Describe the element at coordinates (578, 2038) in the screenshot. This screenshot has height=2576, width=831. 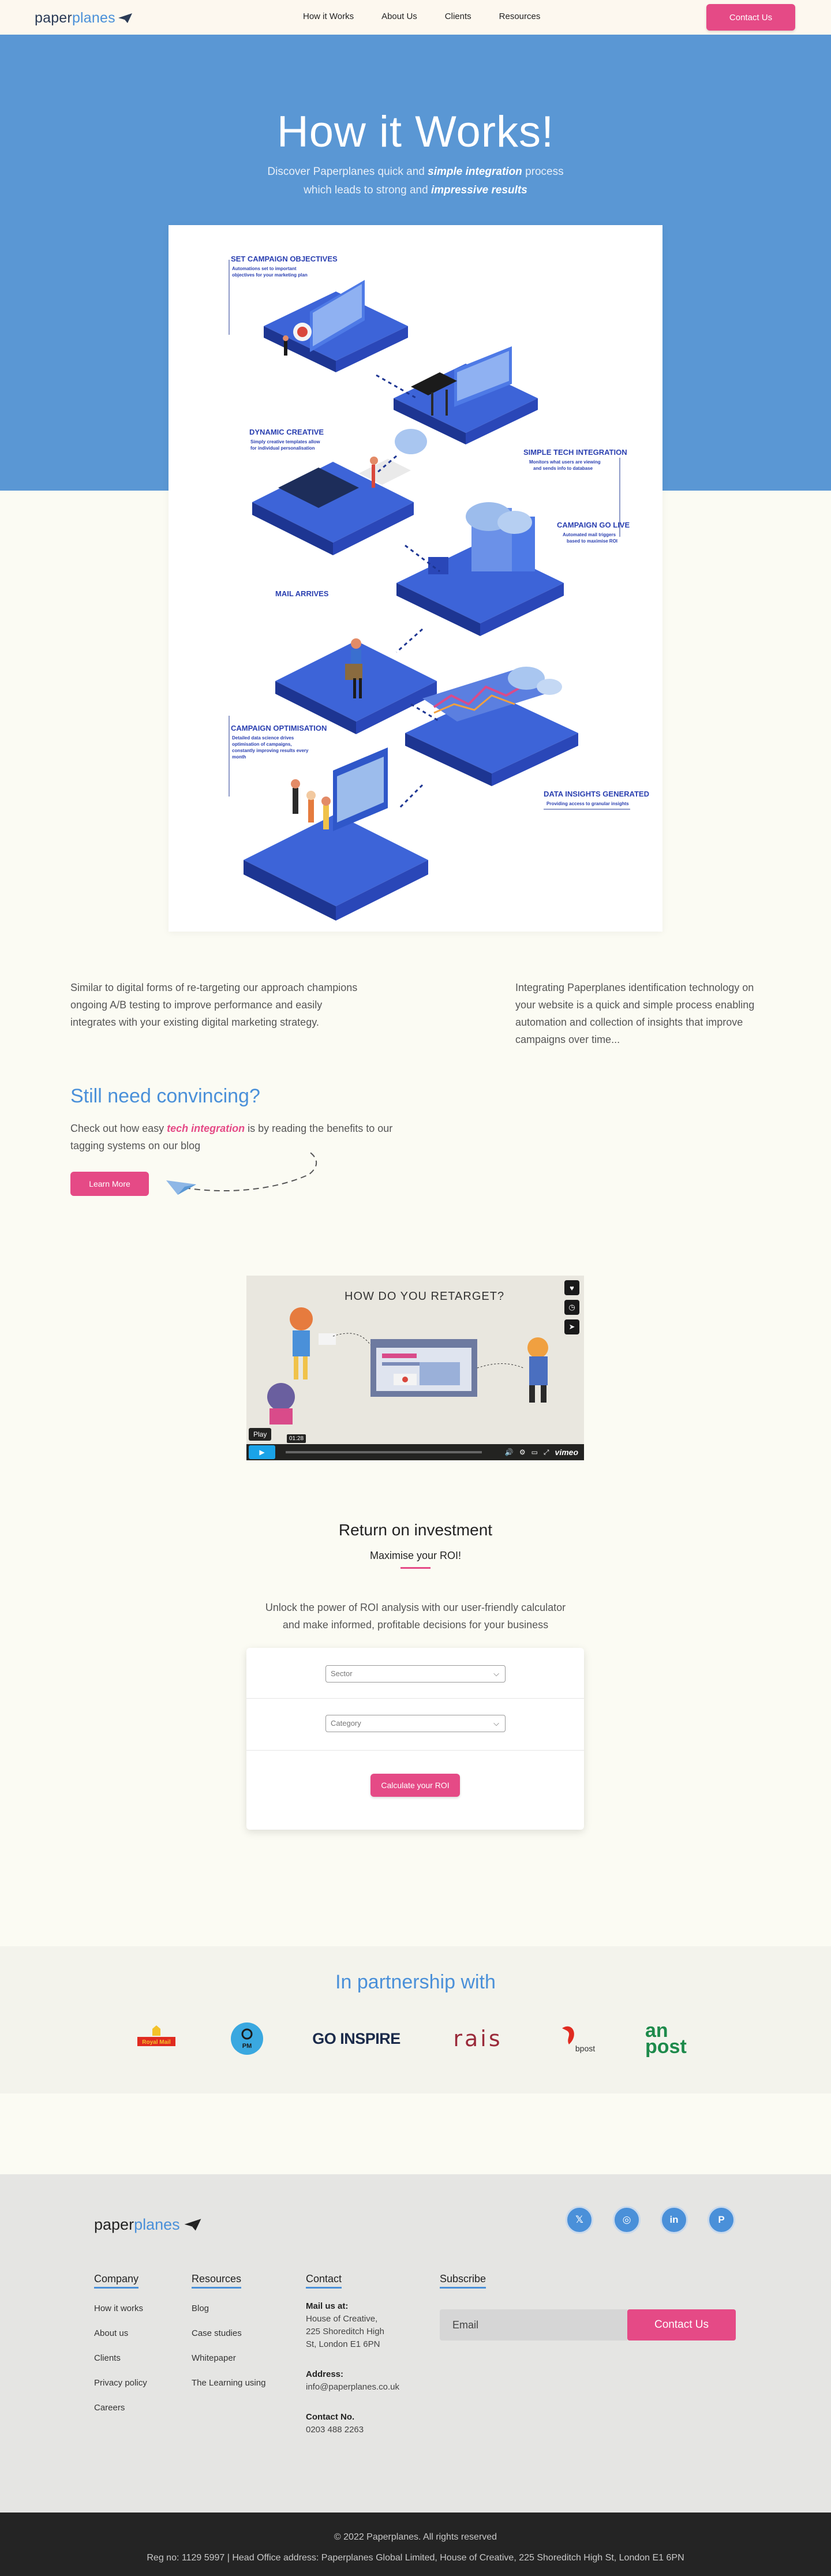
I see `partner-logo-bpost: bpost` at that location.